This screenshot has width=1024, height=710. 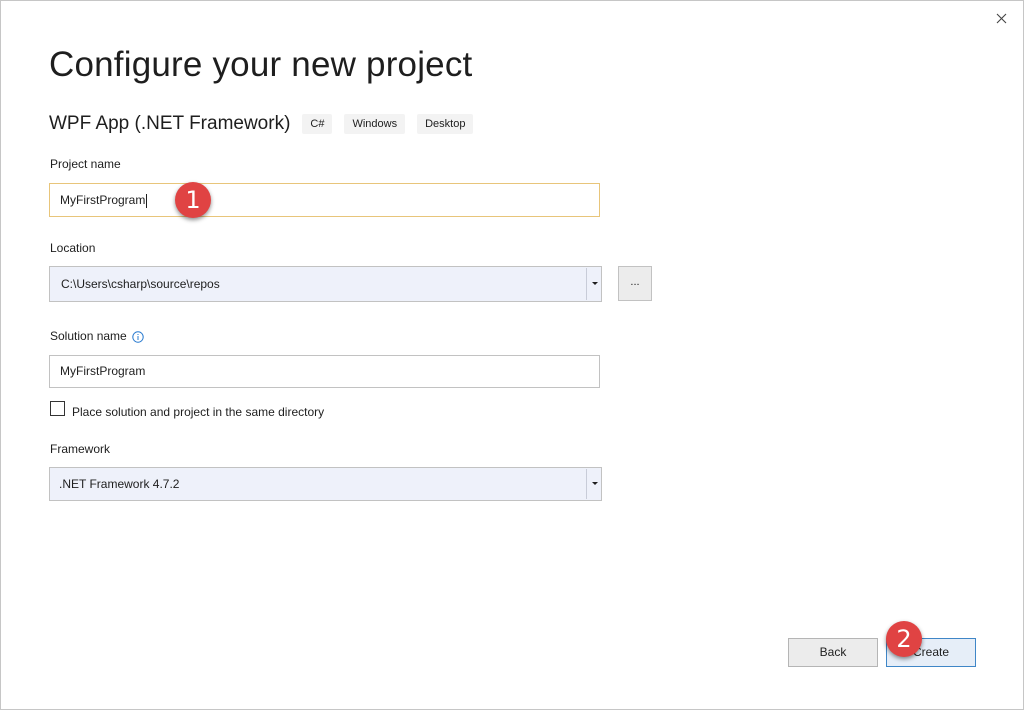 I want to click on solution-name-input: MyFirstProgram, so click(x=324, y=371).